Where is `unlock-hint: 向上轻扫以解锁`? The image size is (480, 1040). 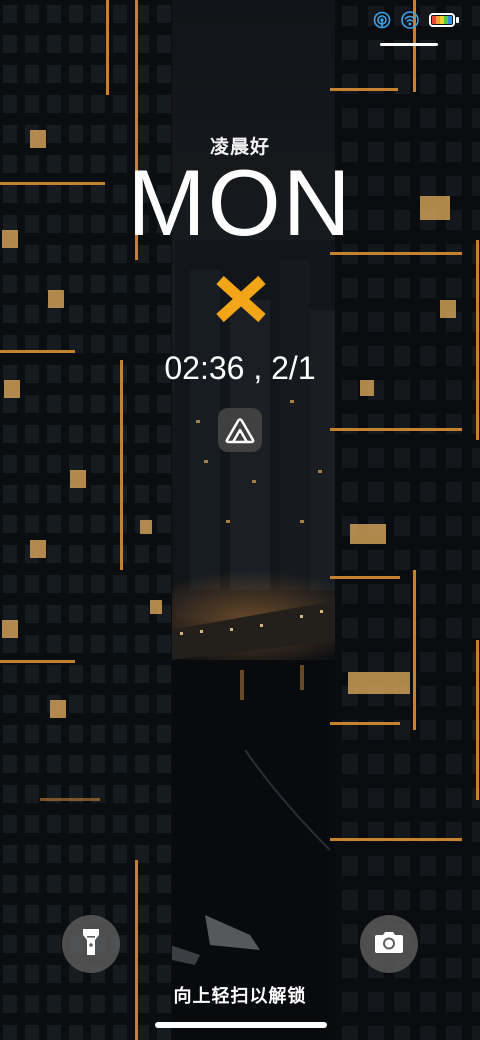 unlock-hint: 向上轻扫以解锁 is located at coordinates (240, 996).